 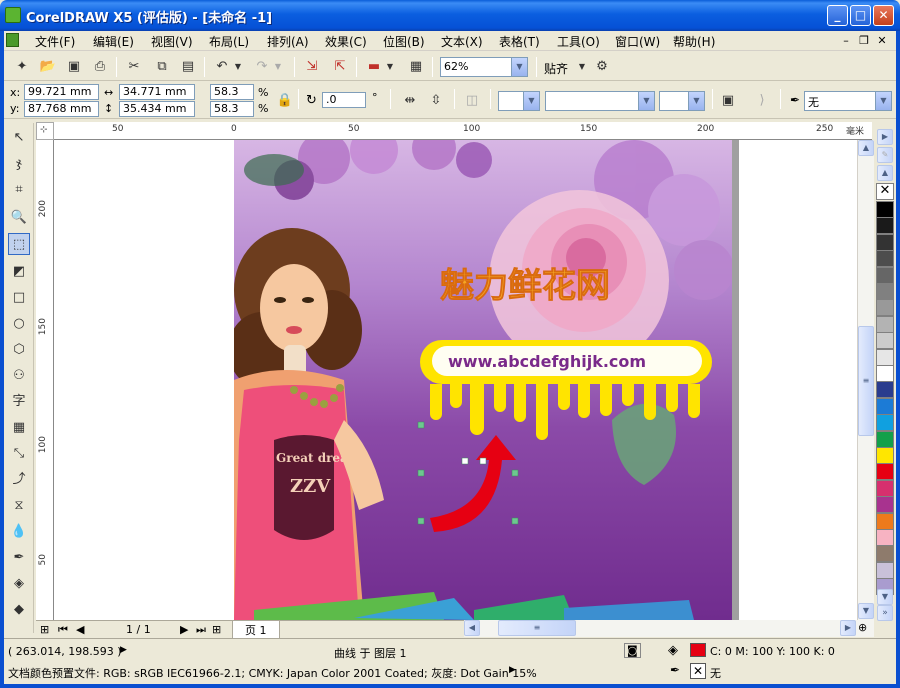 I want to click on color-proof-icon: ◙, so click(x=632, y=650).